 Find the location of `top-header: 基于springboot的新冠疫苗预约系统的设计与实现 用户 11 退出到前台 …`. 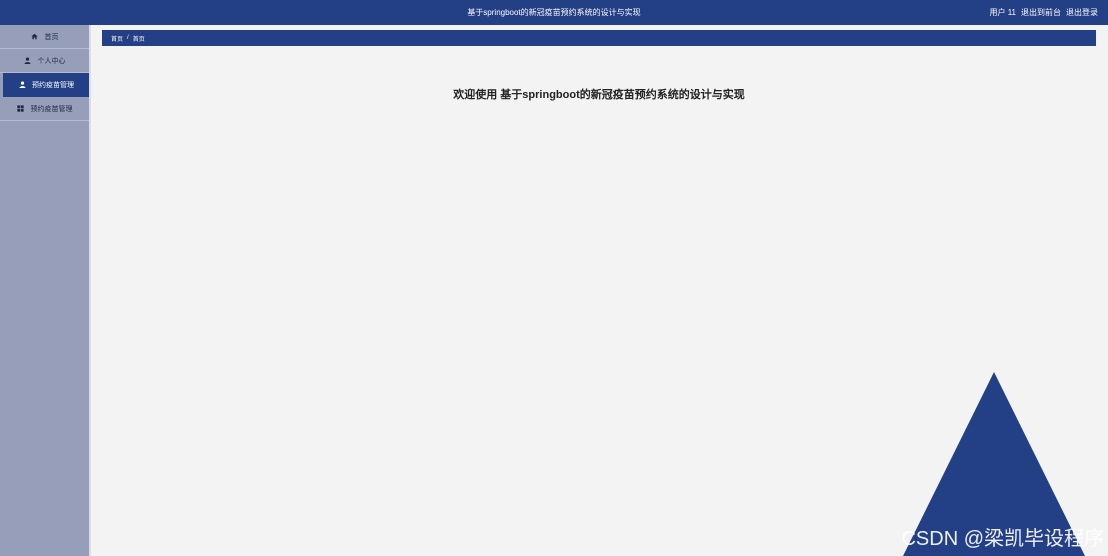

top-header: 基于springboot的新冠疫苗预约系统的设计与实现 用户 11 退出到前台 … is located at coordinates (554, 12).